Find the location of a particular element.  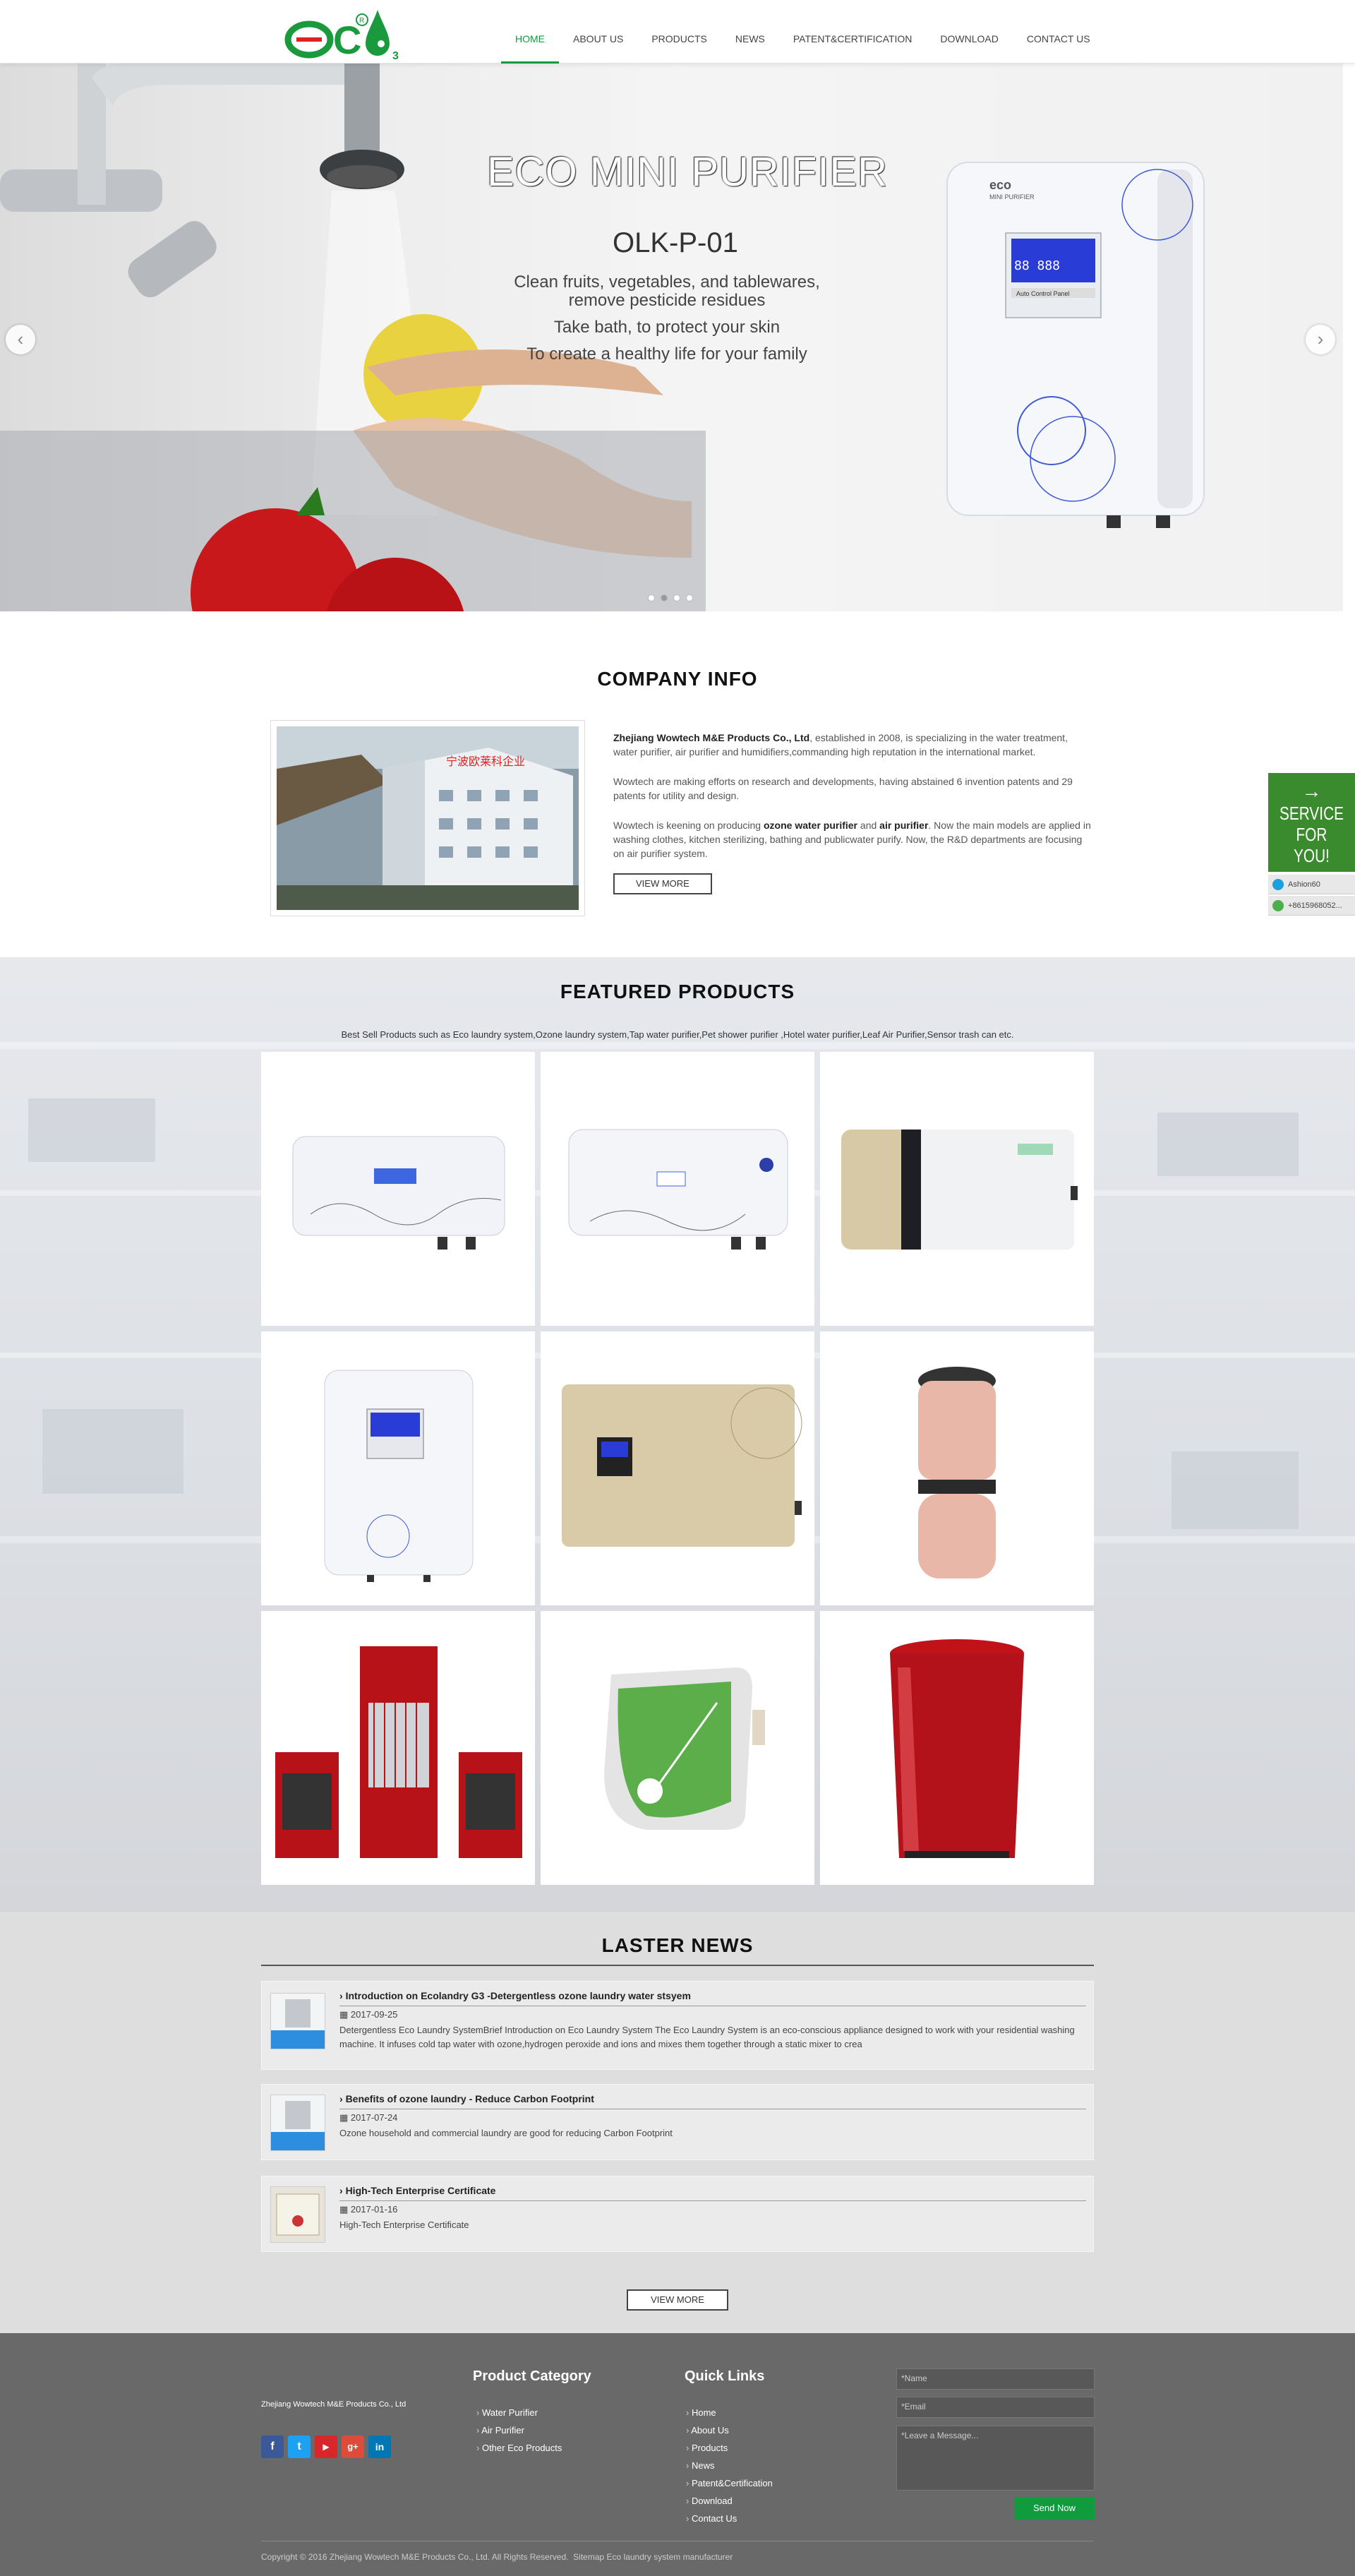

footer-link-products: Products is located at coordinates (729, 2448).